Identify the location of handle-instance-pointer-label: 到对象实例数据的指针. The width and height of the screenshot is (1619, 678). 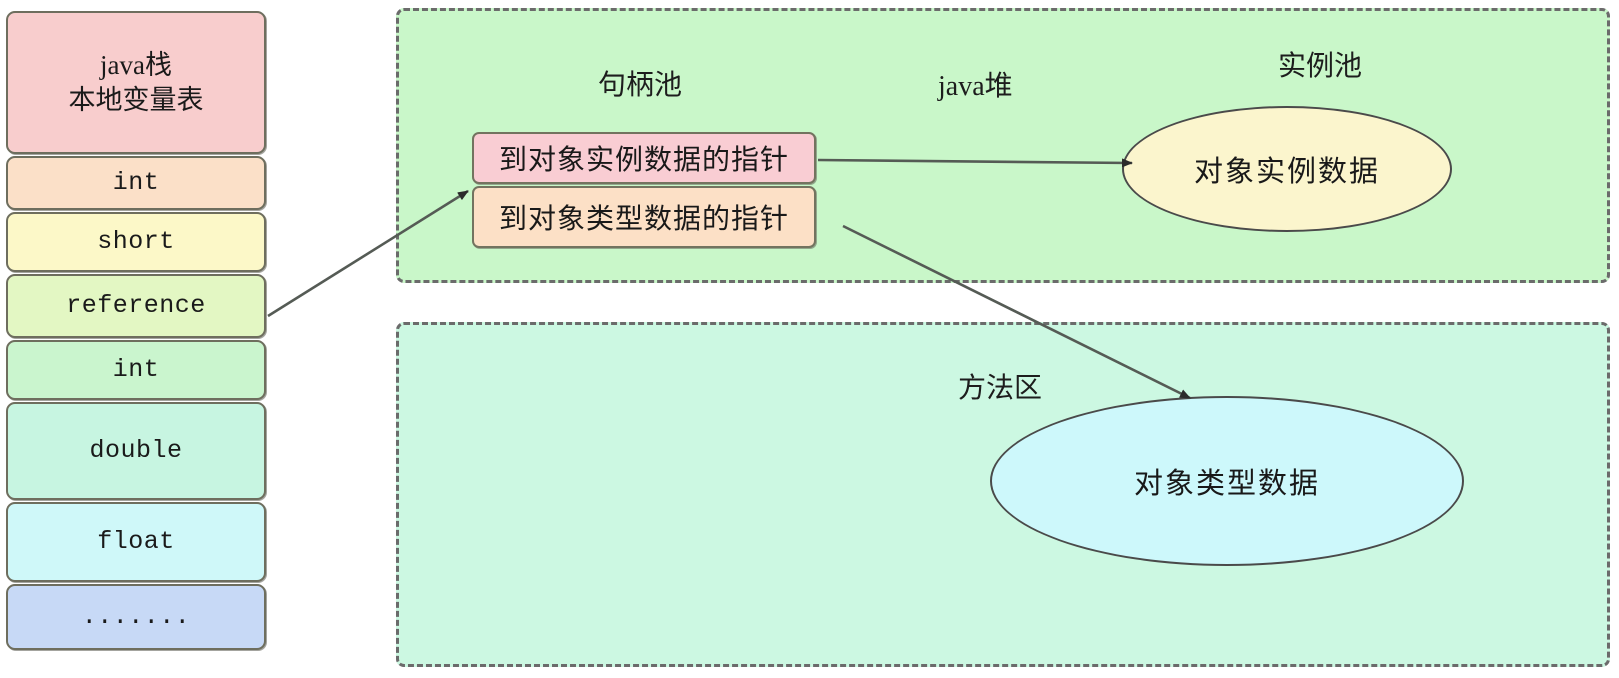
(643, 160).